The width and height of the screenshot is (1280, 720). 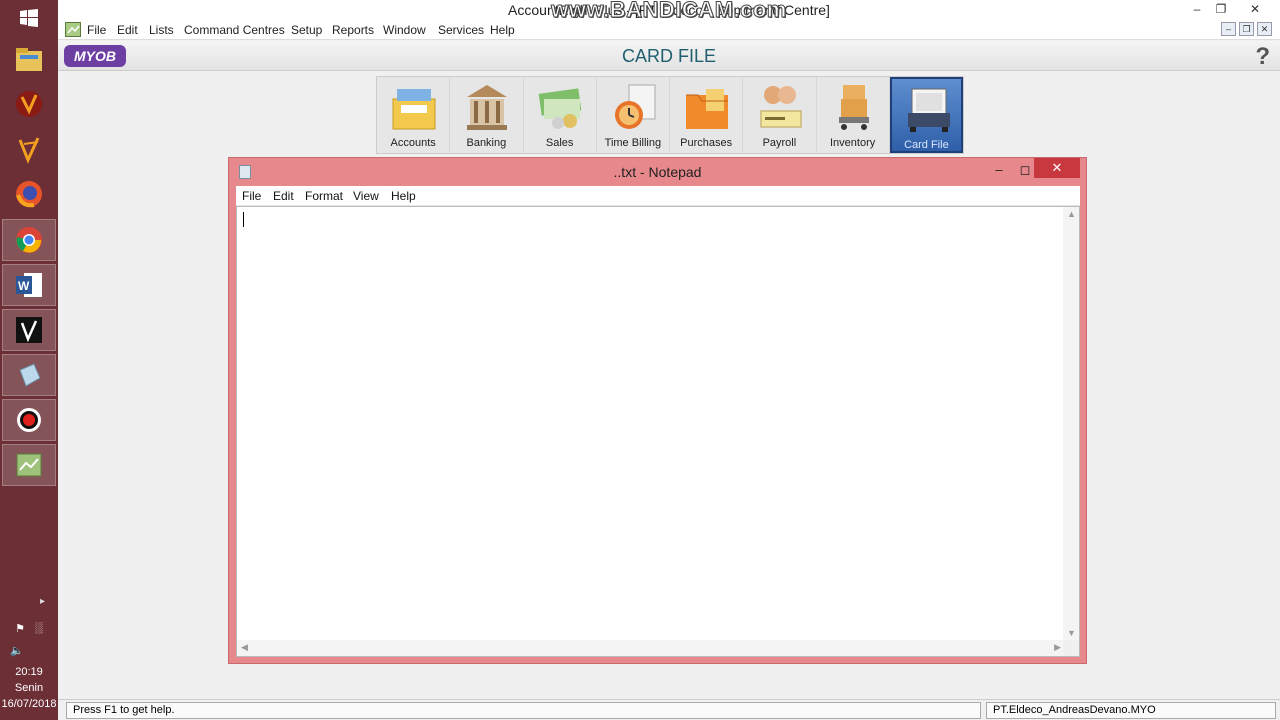 I want to click on menu-help: Help, so click(x=502, y=30).